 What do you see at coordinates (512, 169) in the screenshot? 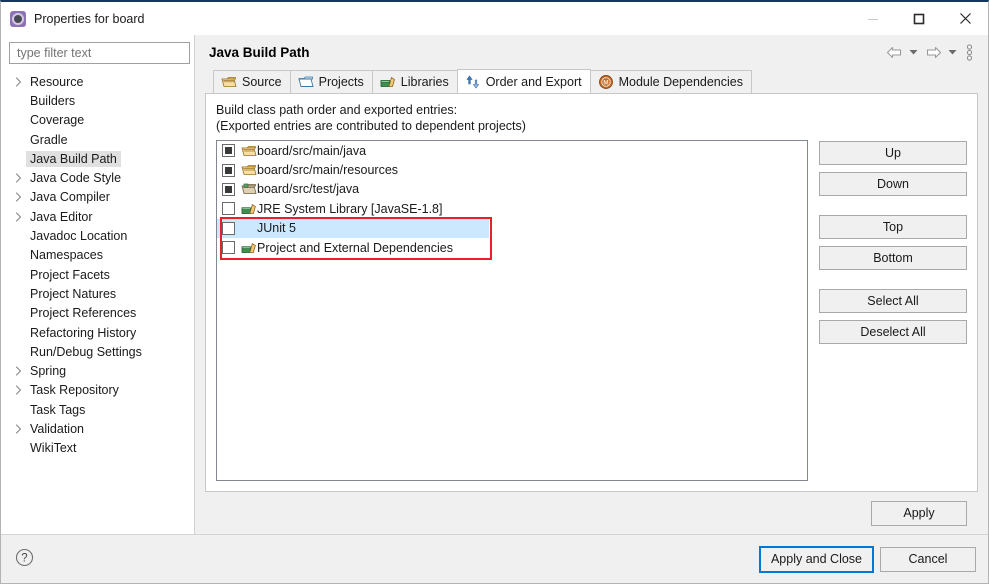
I see `classpath-entry-row: board/src/main/resources` at bounding box center [512, 169].